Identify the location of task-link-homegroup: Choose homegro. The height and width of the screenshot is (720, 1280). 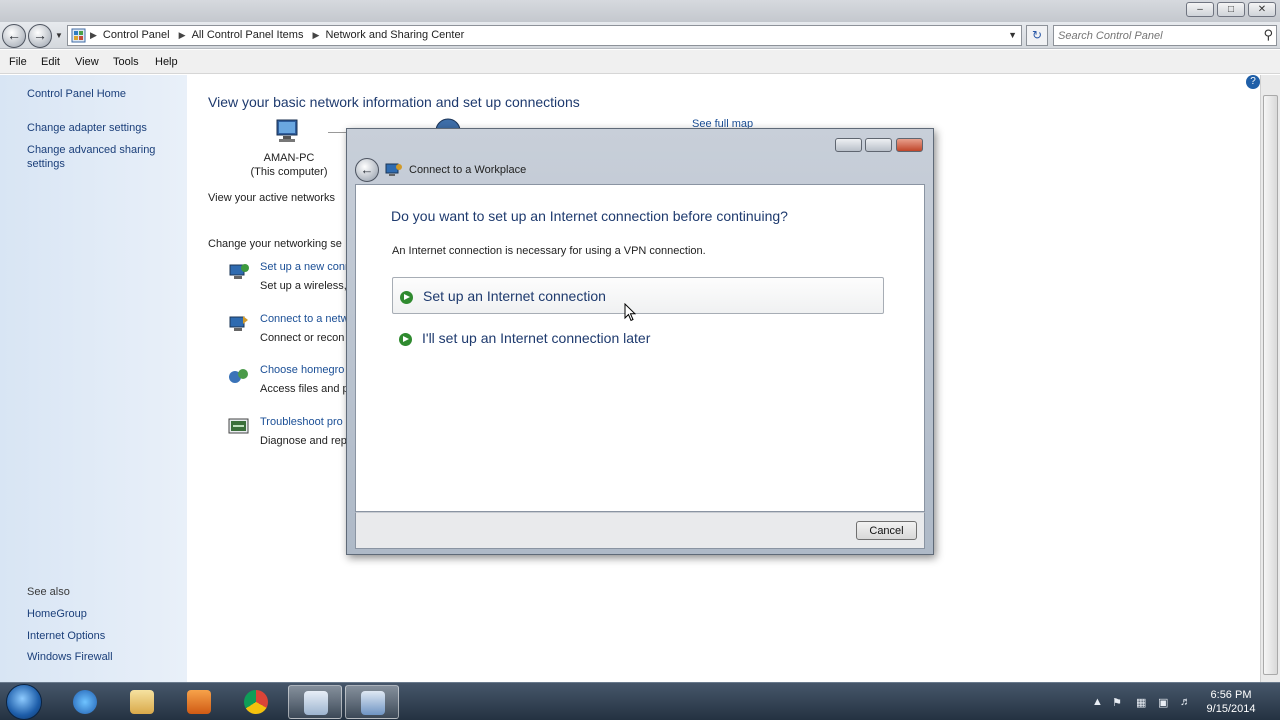
(302, 370).